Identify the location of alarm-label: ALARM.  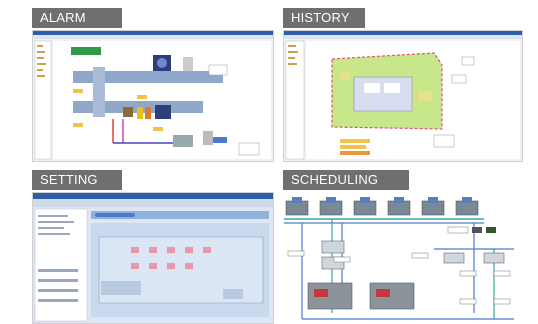
(77, 18).